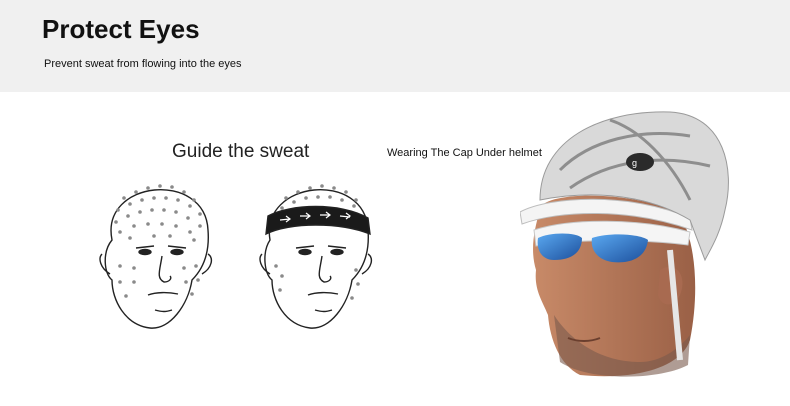 This screenshot has width=790, height=406. I want to click on photo-caption: Wearing The Cap Under helmet, so click(464, 153).